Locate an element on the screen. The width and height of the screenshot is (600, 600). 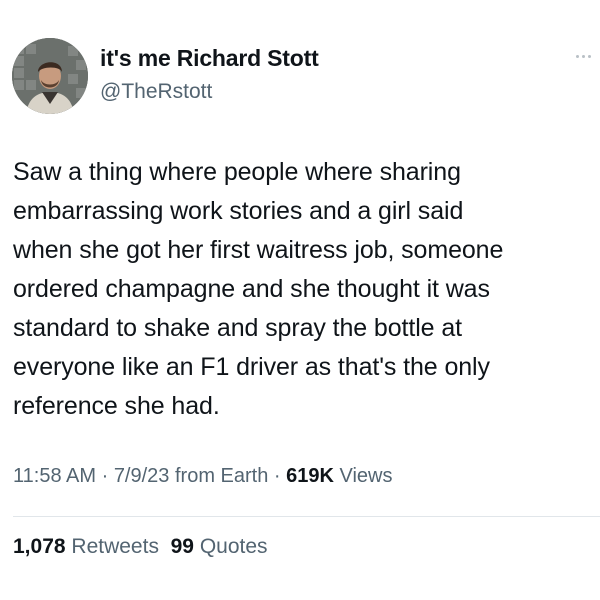
retweets-count: 1,078 is located at coordinates (39, 546).